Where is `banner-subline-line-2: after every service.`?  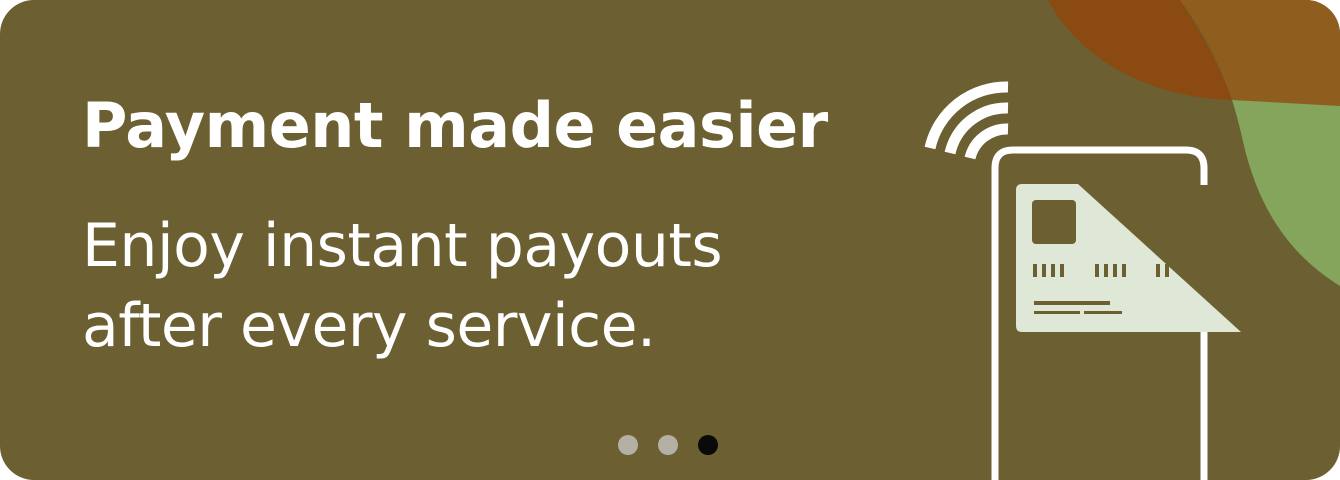 banner-subline-line-2: after every service. is located at coordinates (369, 326).